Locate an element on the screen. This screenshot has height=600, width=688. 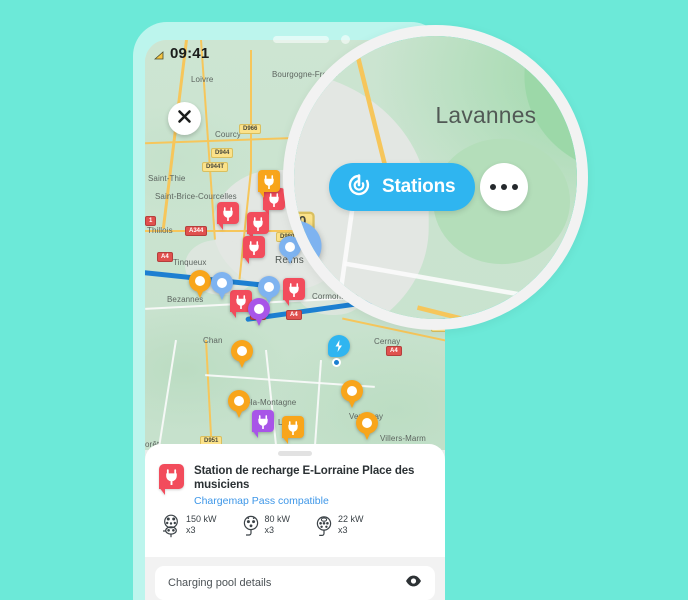
ccs-connector-icon is located at coordinates (171, 528).